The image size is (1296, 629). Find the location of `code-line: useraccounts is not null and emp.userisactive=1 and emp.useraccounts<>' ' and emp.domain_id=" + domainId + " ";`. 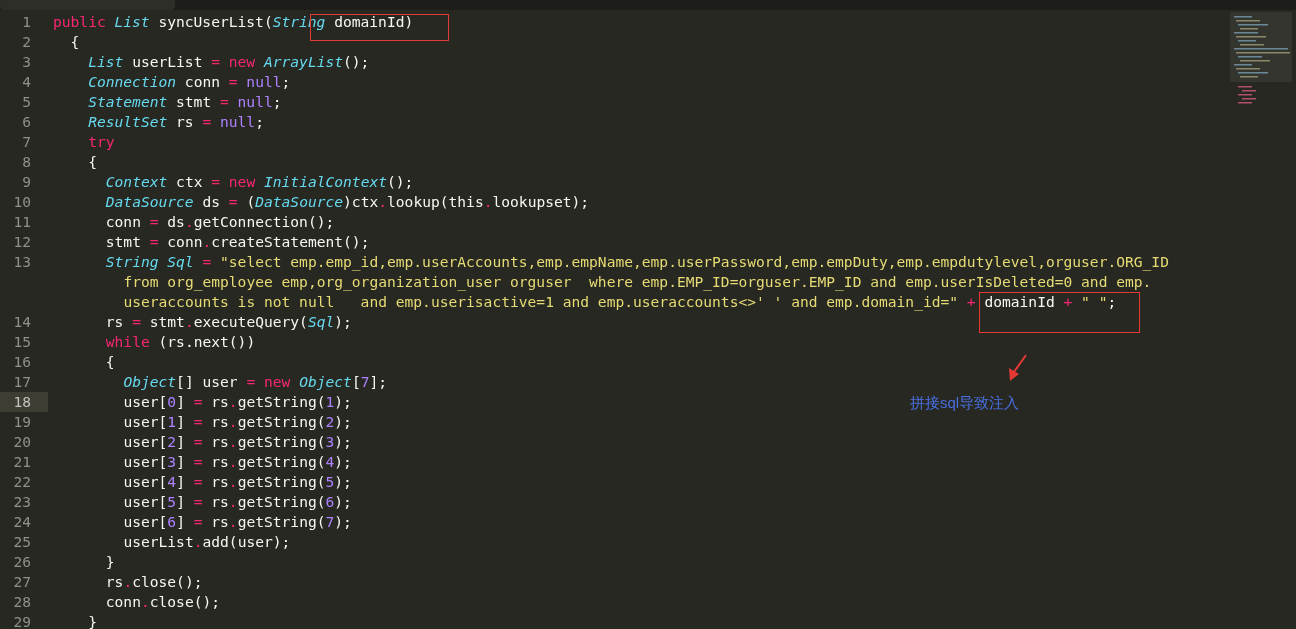

code-line: useraccounts is not null and emp.userisactive=1 and emp.useraccounts<>' ' and emp.domain_id=" + domainId + " "; is located at coordinates (620, 301).